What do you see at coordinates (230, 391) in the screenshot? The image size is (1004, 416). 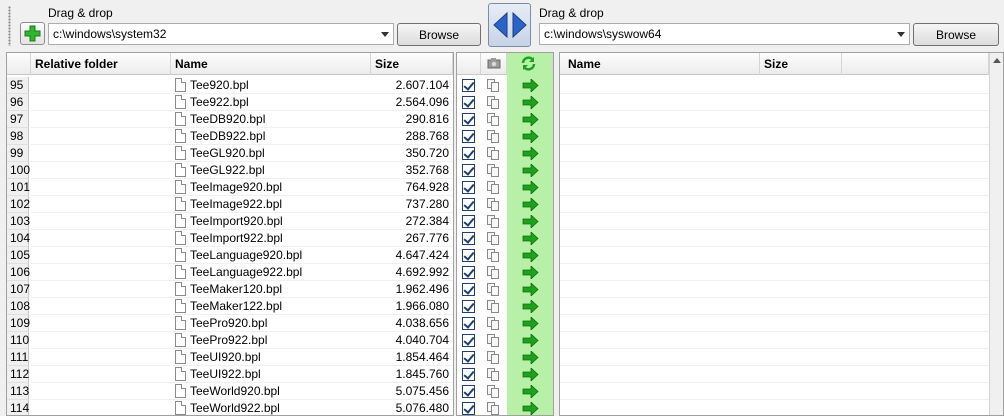 I see `table-row: 113 TeeWorld920.bpl 5.075.456` at bounding box center [230, 391].